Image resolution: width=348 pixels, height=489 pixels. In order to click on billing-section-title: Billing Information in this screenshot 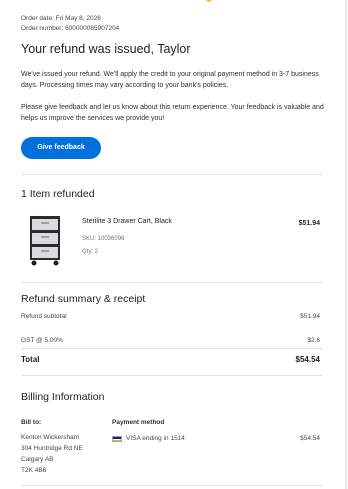, I will do `click(63, 397)`.